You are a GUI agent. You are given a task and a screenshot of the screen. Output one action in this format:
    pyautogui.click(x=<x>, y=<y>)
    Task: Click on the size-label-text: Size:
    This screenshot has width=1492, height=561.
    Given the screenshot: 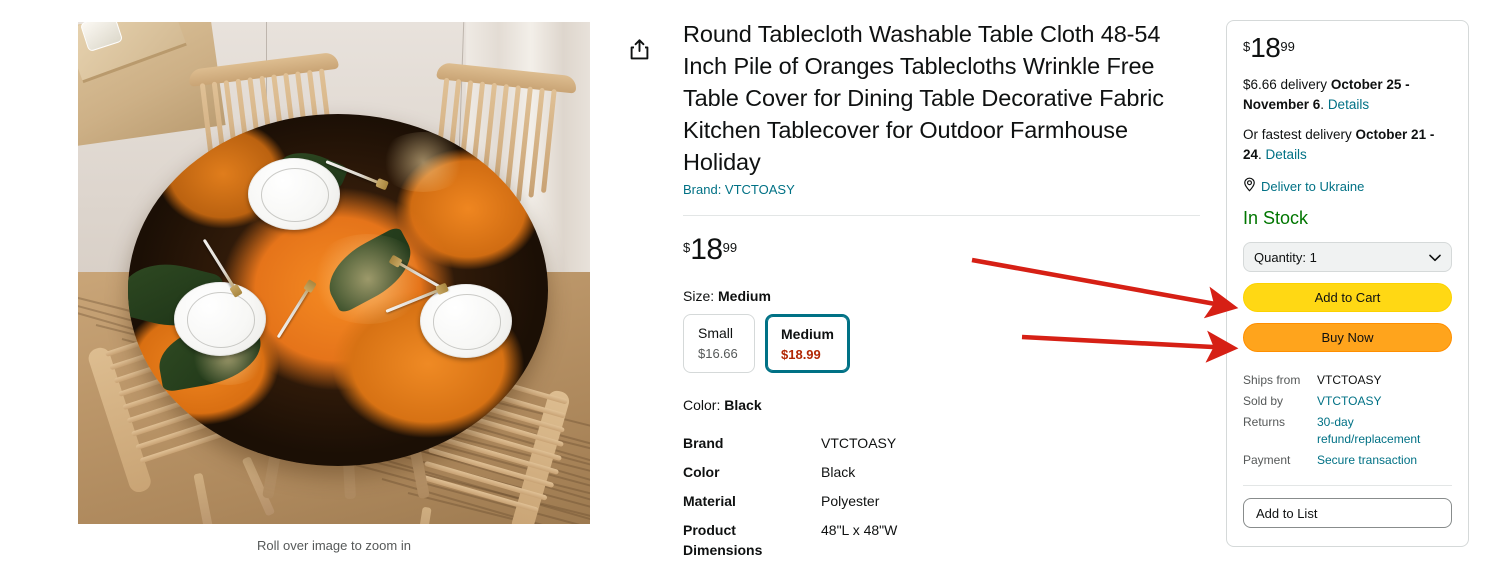 What is the action you would take?
    pyautogui.click(x=699, y=296)
    